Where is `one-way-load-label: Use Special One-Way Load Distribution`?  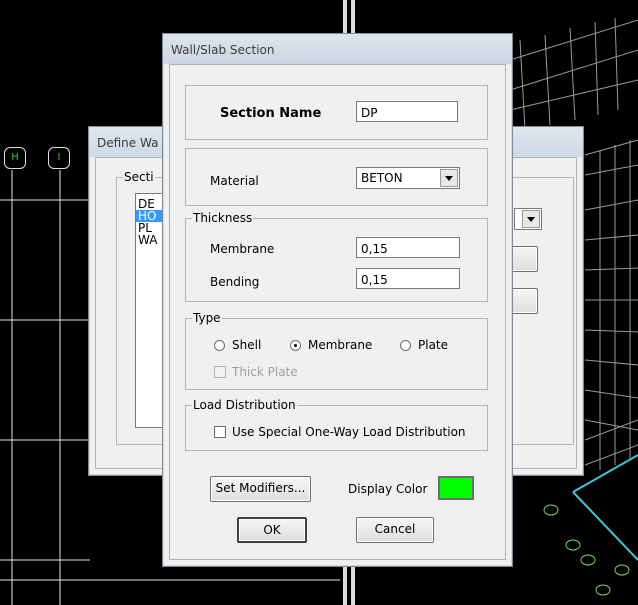
one-way-load-label: Use Special One-Way Load Distribution is located at coordinates (349, 432).